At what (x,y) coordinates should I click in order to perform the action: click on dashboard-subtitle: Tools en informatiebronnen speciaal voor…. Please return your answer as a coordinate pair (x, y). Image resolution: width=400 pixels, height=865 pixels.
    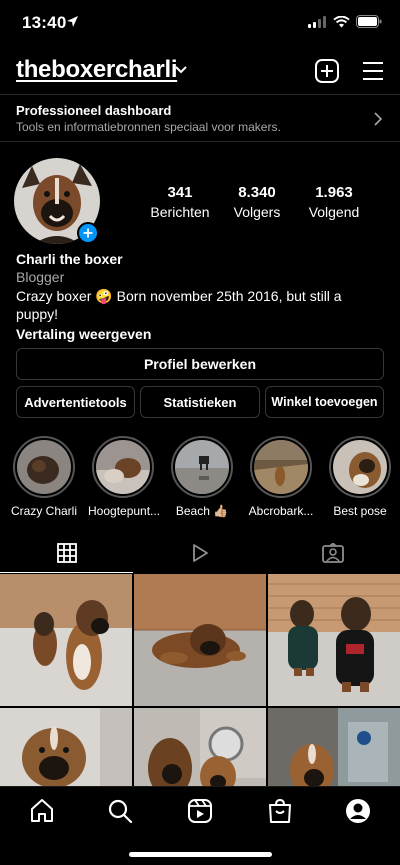
    Looking at the image, I should click on (148, 127).